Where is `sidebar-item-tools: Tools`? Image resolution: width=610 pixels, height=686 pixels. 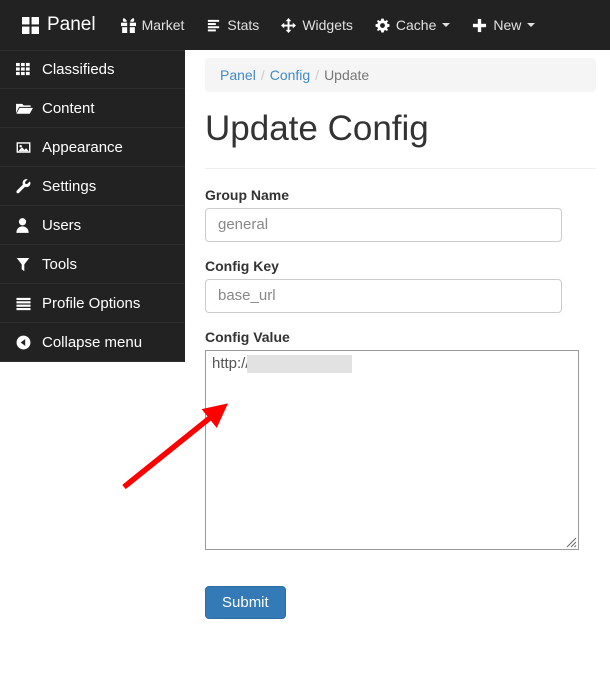
sidebar-item-tools: Tools is located at coordinates (92, 264).